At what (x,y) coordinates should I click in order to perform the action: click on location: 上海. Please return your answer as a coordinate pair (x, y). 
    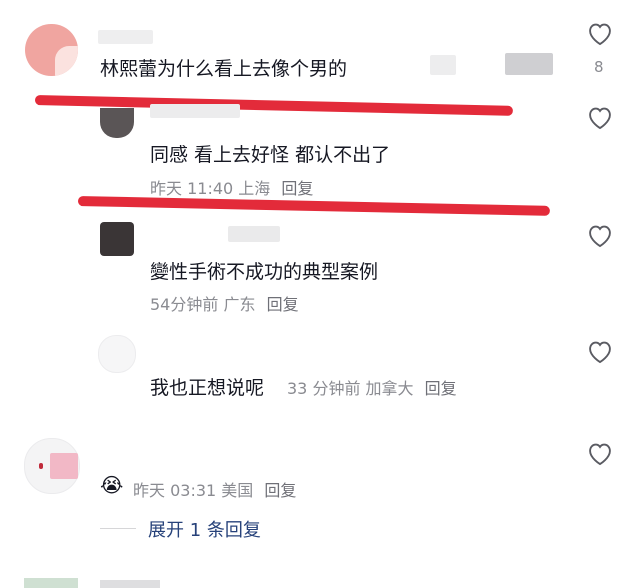
    Looking at the image, I should click on (254, 188).